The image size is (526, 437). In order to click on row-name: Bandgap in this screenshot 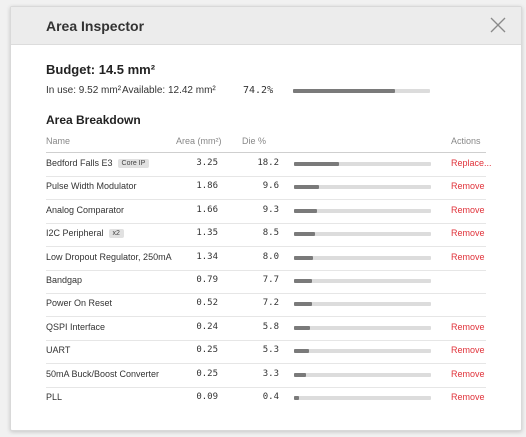, I will do `click(64, 280)`.